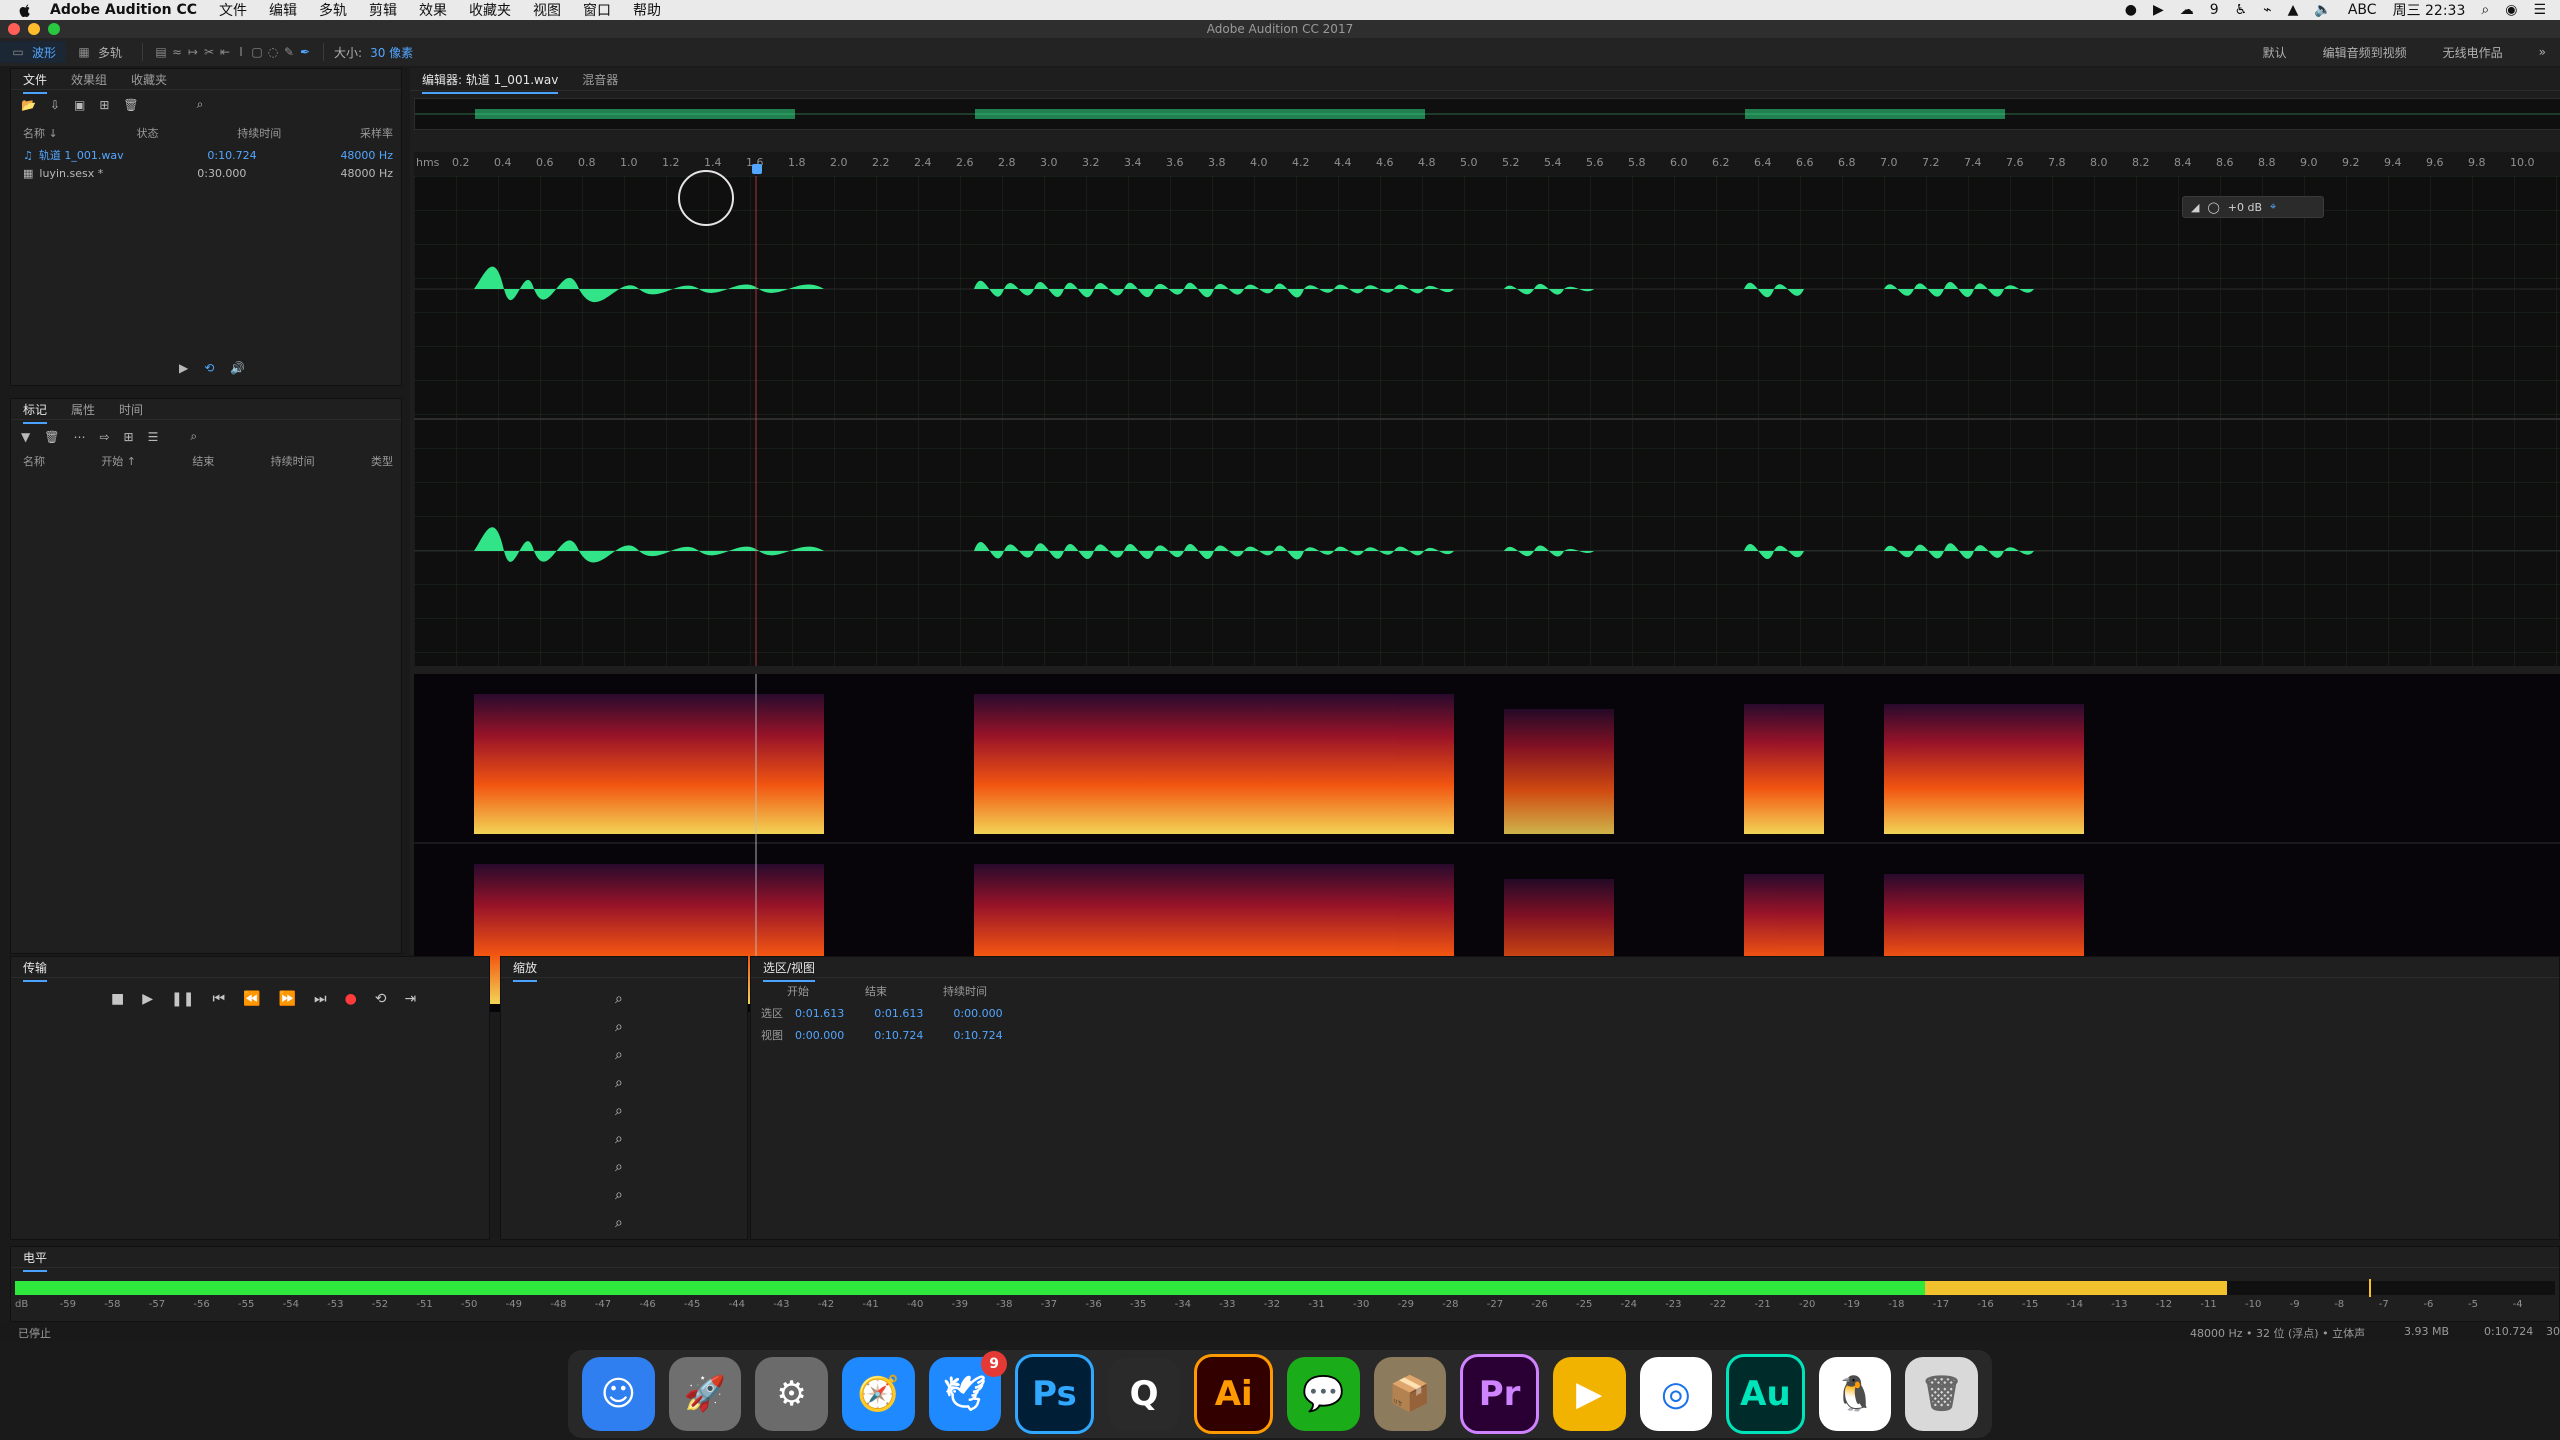 Image resolution: width=2560 pixels, height=1440 pixels. I want to click on siri-icon: ◉, so click(2511, 10).